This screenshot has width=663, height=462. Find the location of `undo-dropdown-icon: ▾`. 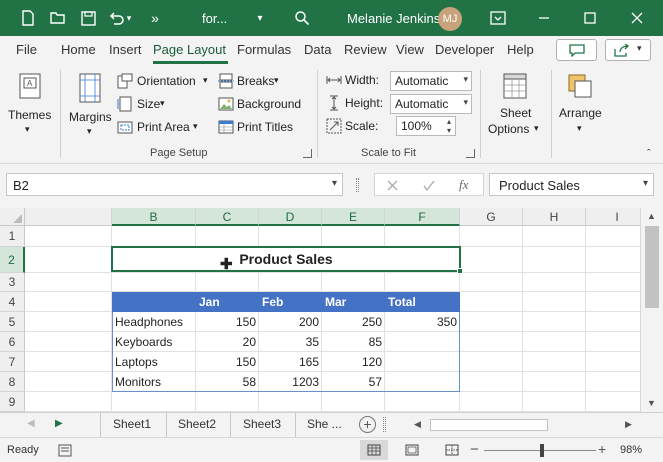

undo-dropdown-icon: ▾ is located at coordinates (129, 18).